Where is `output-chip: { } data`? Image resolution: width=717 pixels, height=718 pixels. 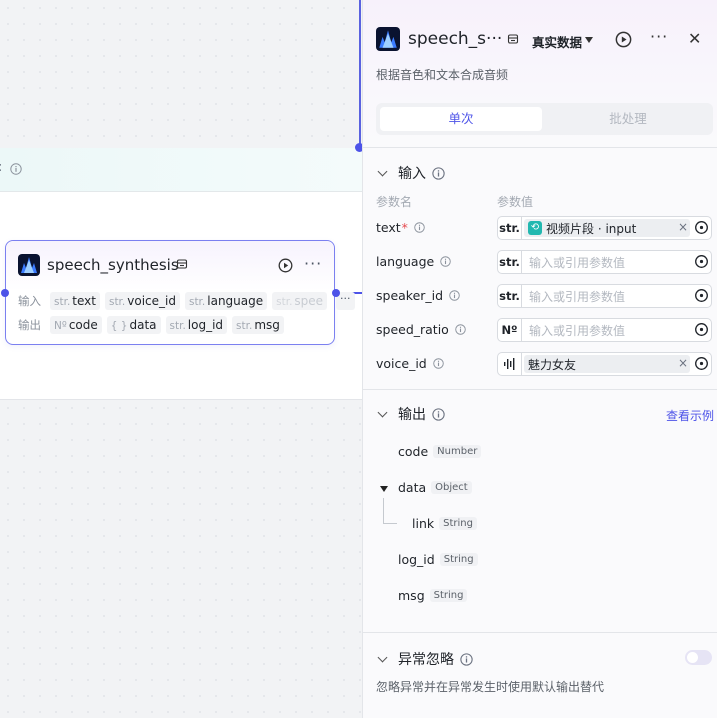
output-chip: { } data is located at coordinates (133, 325).